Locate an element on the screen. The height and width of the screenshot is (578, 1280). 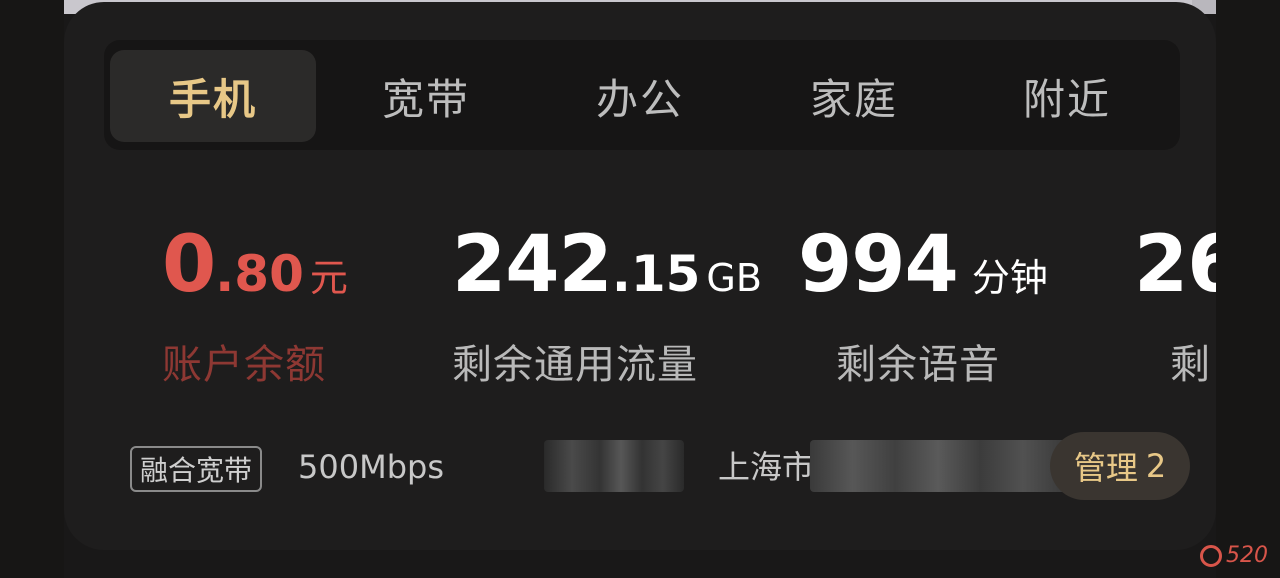
stat-data: 242 .15 GB 剩余通用流量 is located at coordinates (607, 305).